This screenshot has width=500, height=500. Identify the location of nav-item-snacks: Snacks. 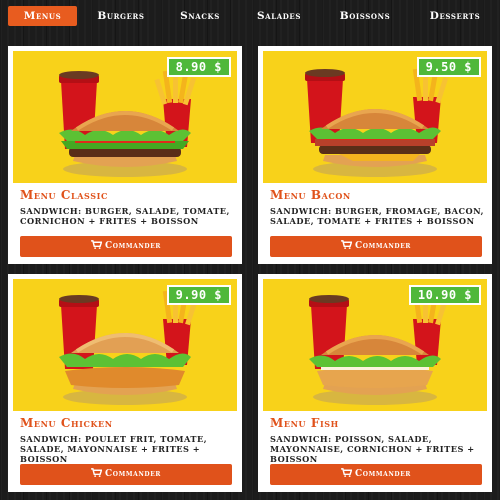
(200, 16).